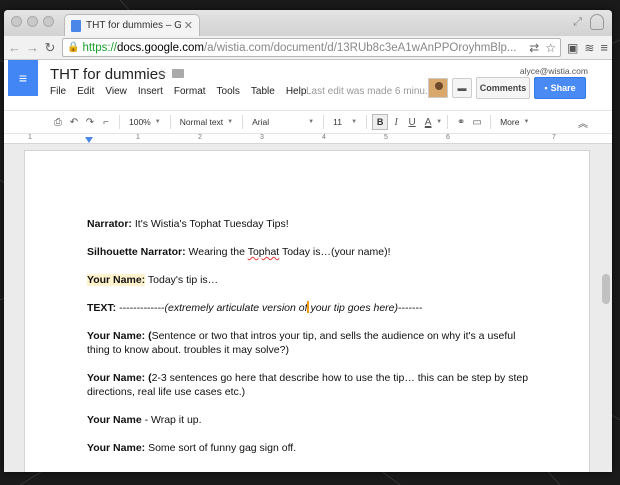  I want to click on comments-button: Comments, so click(503, 88).